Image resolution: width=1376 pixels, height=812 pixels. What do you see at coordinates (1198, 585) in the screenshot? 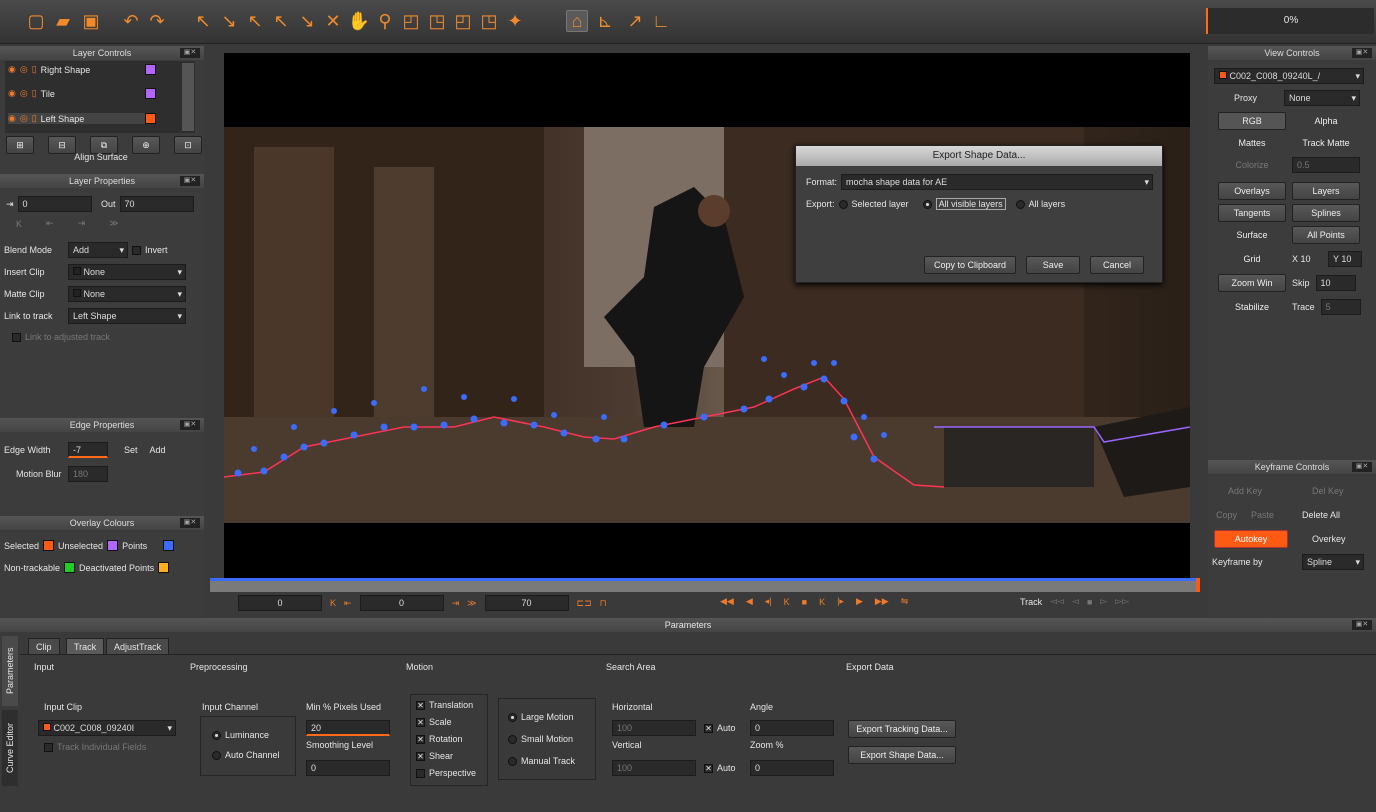
I see `timeline-playhead` at bounding box center [1198, 585].